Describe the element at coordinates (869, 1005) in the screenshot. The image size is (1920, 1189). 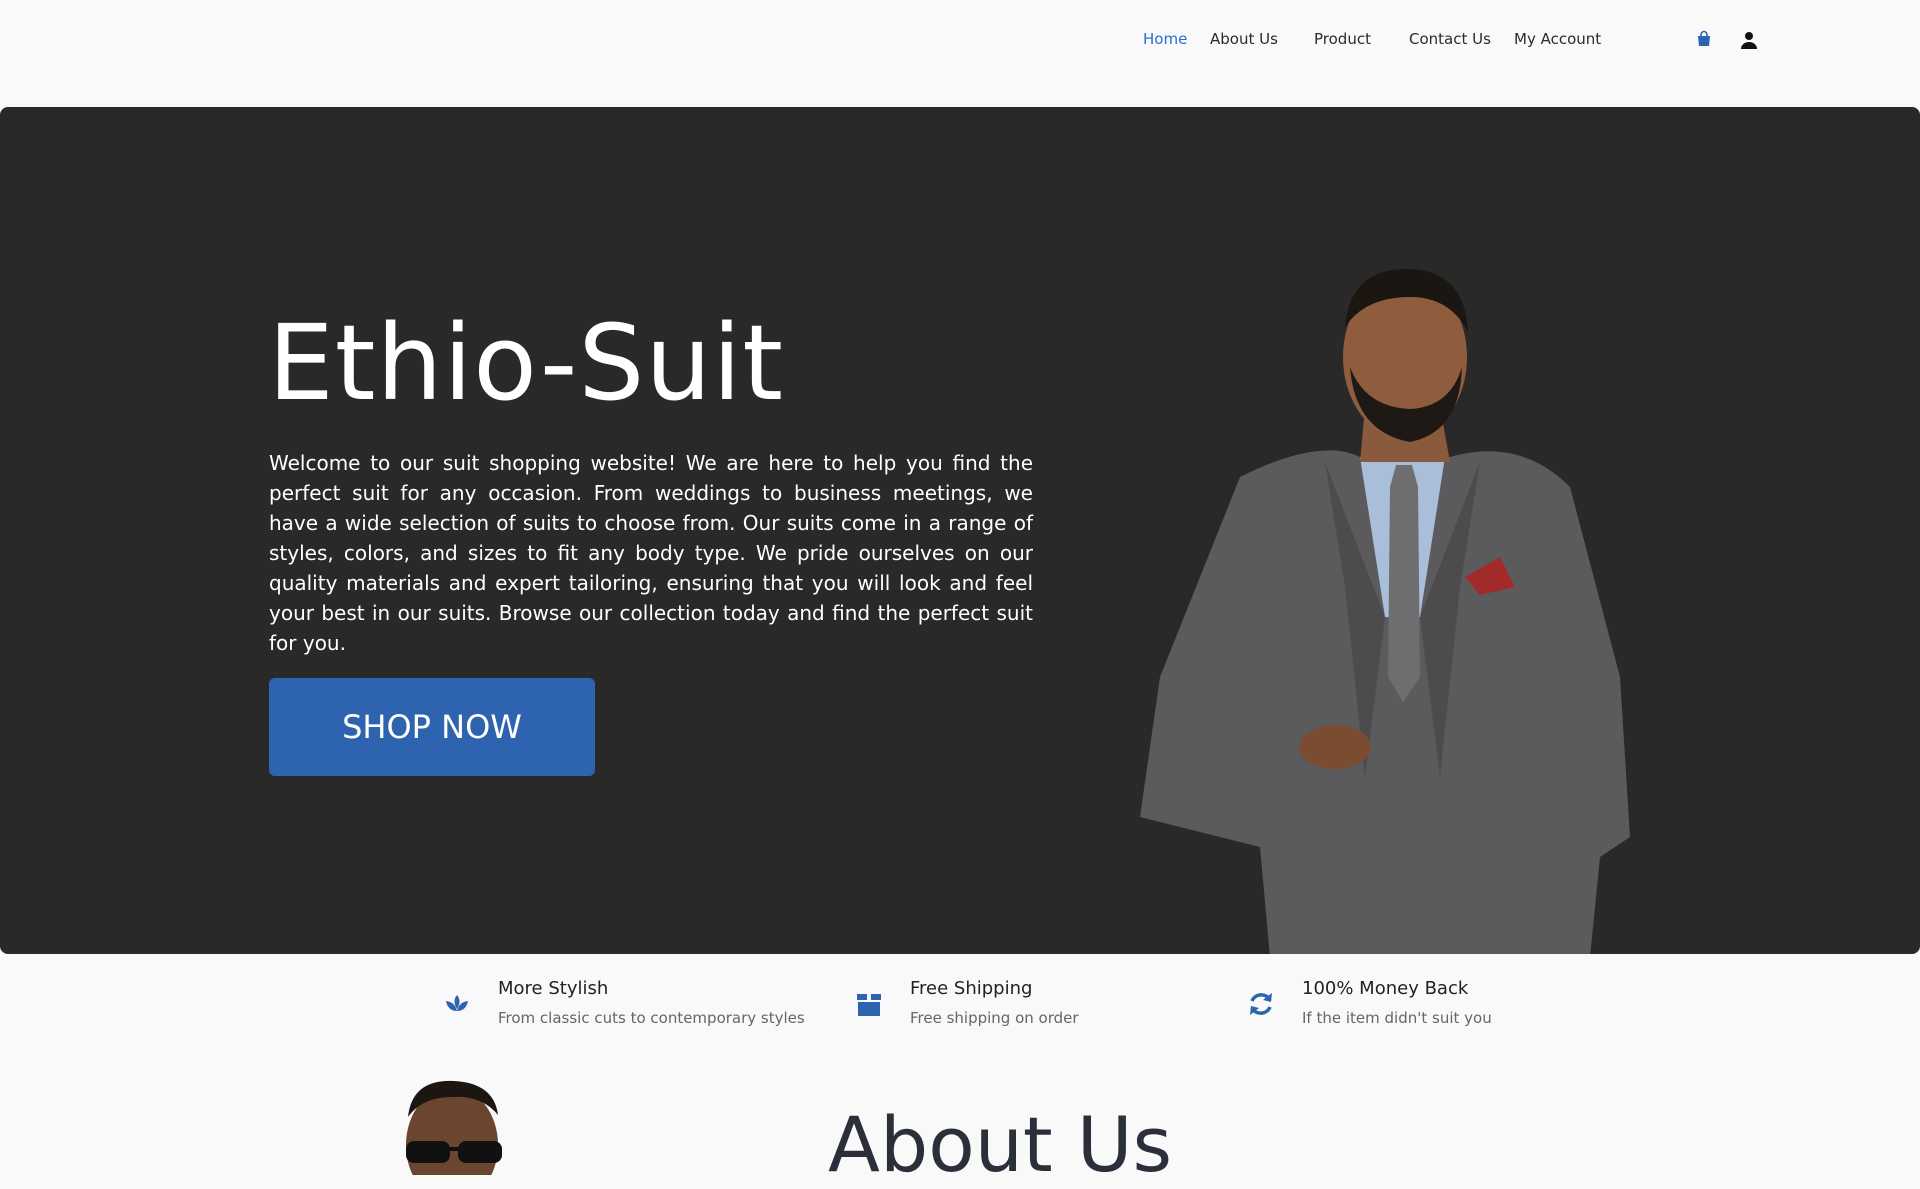
I see `box-icon` at that location.